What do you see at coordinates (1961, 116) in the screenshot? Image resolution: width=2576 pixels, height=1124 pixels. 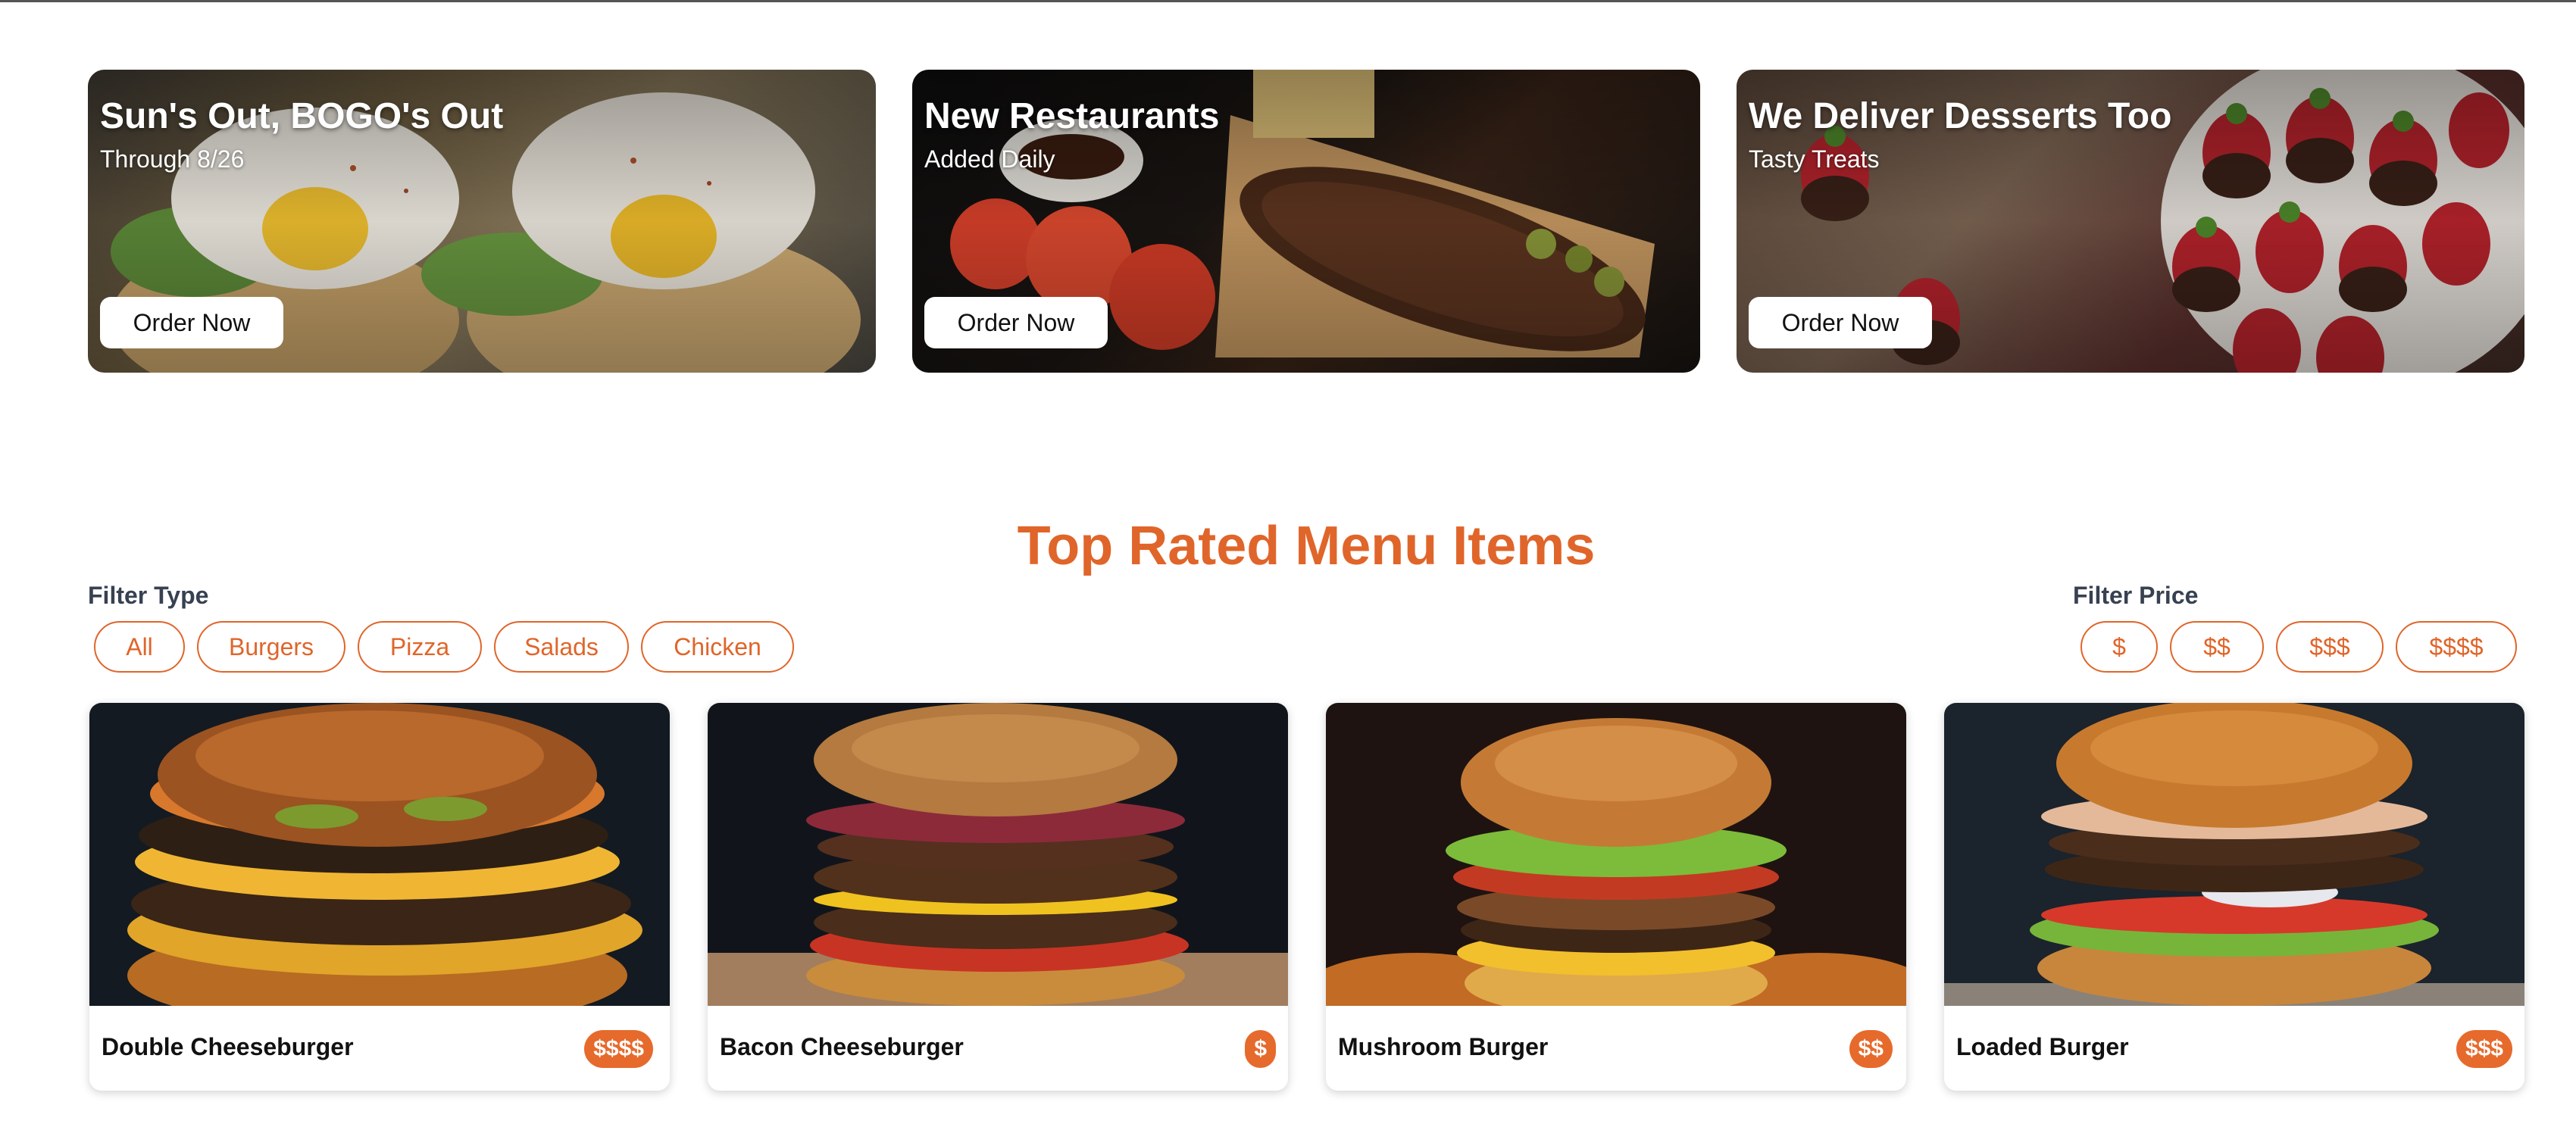 I see `promo-title: We Deliver Desserts Too` at bounding box center [1961, 116].